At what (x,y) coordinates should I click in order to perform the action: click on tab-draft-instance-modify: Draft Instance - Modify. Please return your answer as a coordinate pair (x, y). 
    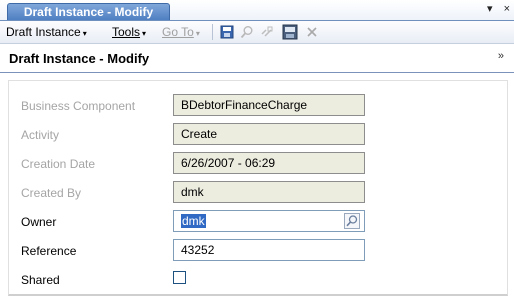
    Looking at the image, I should click on (88, 11).